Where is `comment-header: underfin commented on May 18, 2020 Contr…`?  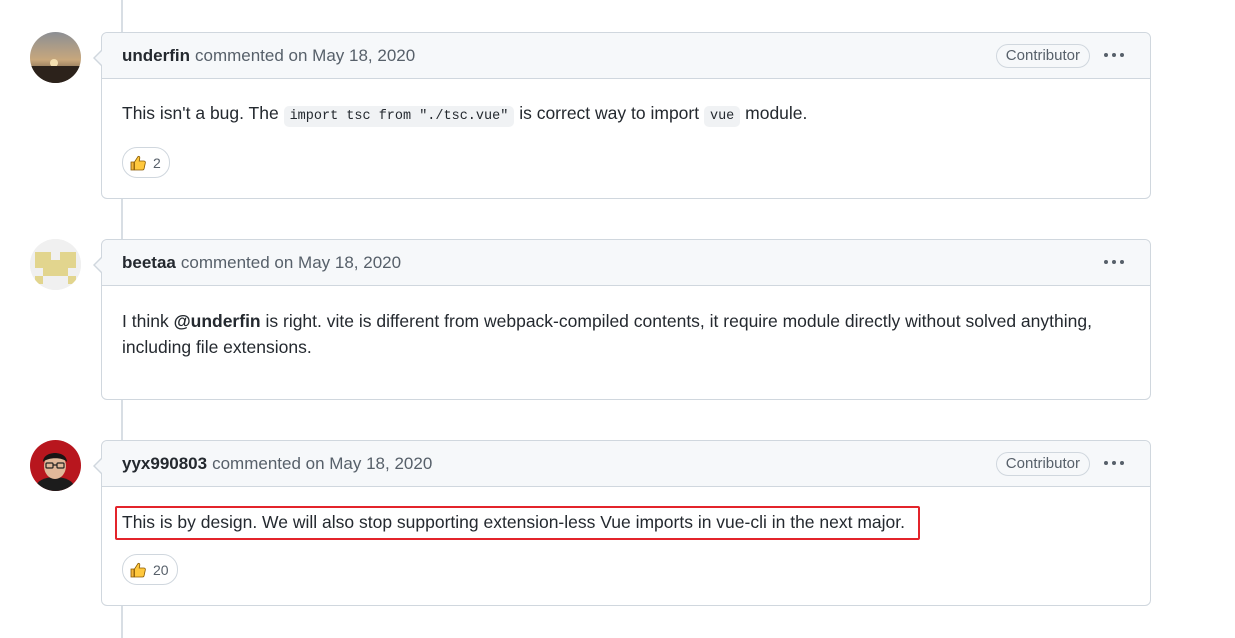
comment-header: underfin commented on May 18, 2020 Contr… is located at coordinates (626, 56).